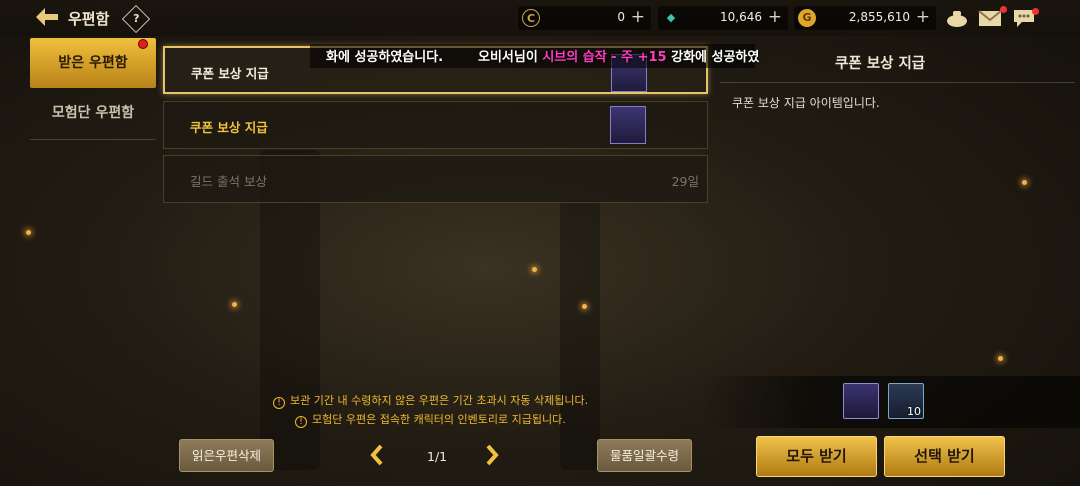 This screenshot has width=1080, height=486. Describe the element at coordinates (93, 139) in the screenshot. I see `tab-divider` at that location.